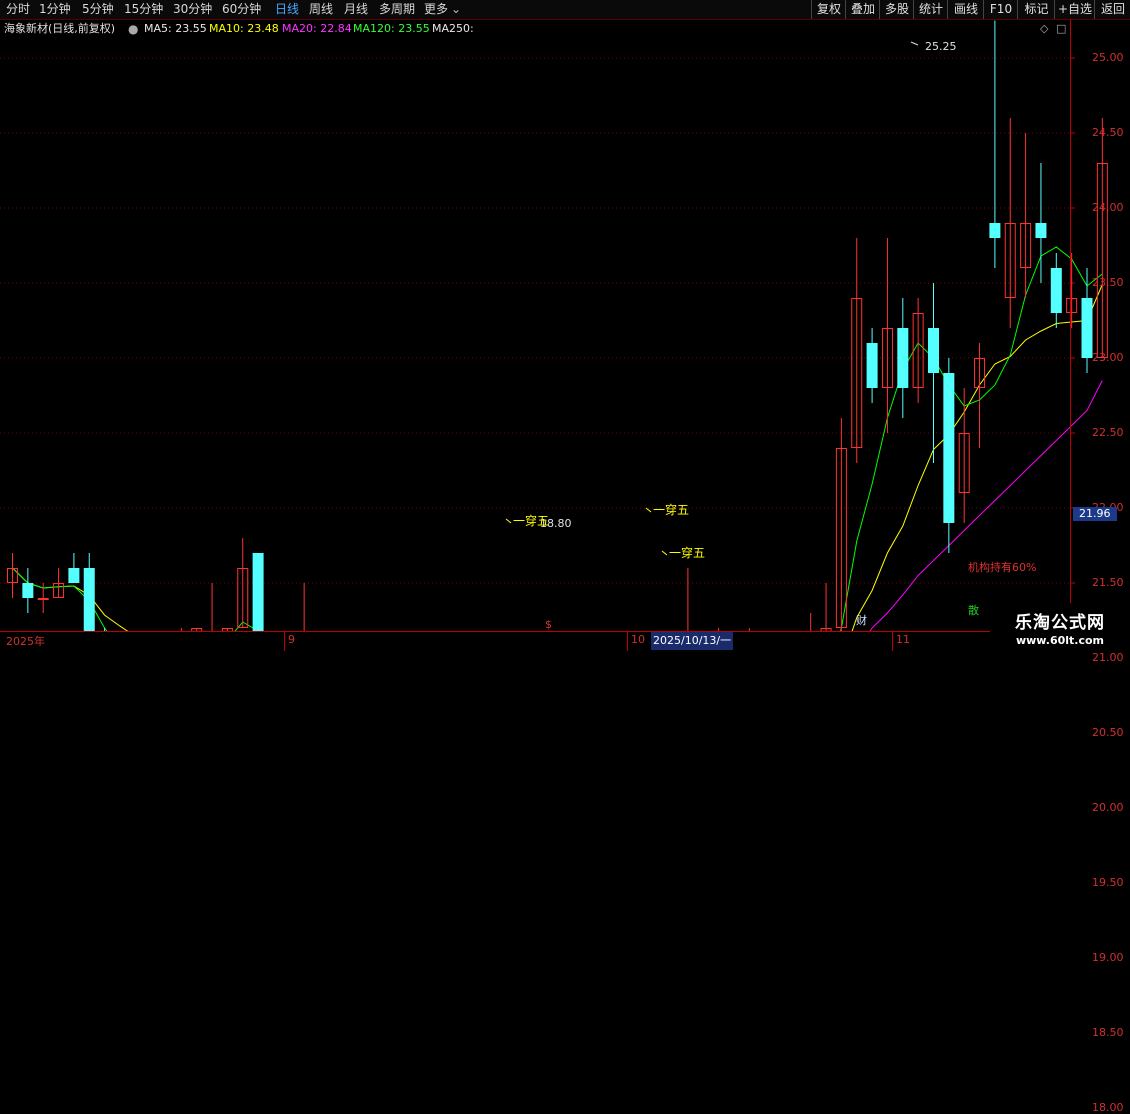 The width and height of the screenshot is (1130, 1114). I want to click on small-marker: 散, so click(973, 610).